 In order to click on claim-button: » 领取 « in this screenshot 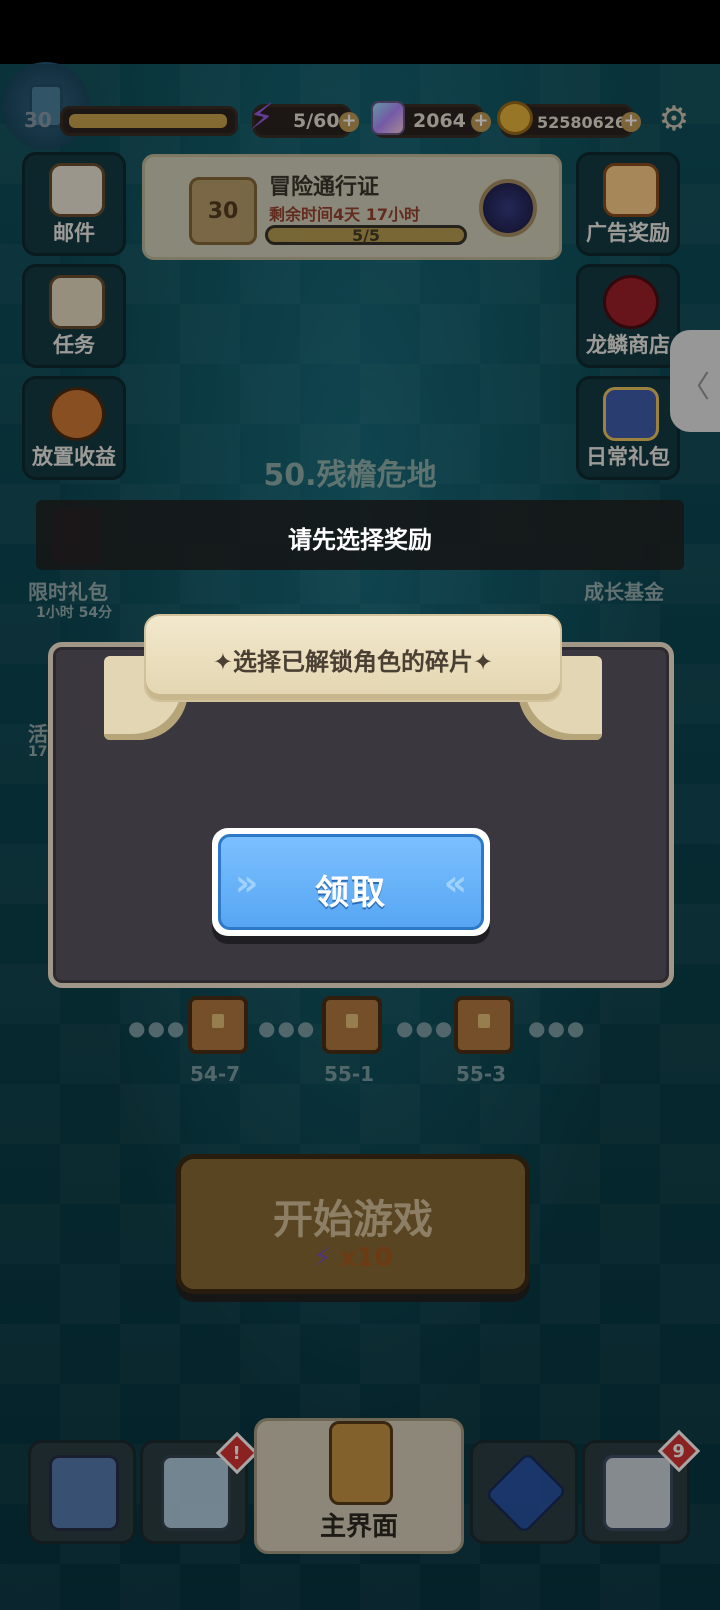, I will do `click(351, 882)`.